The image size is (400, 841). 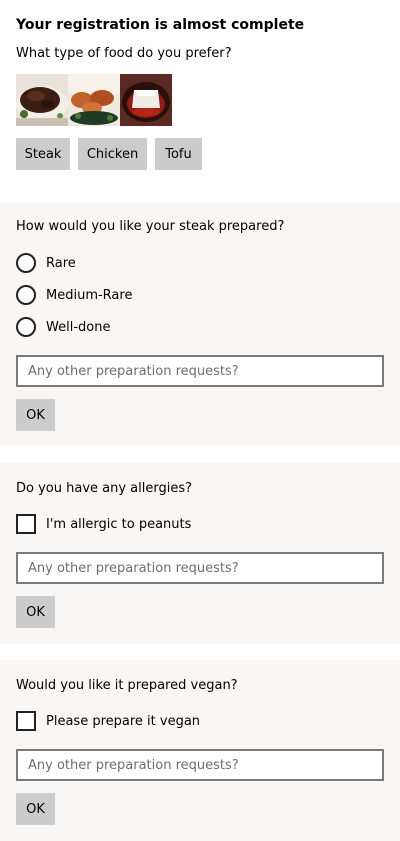 I want to click on chicken-button: Chicken, so click(x=112, y=154).